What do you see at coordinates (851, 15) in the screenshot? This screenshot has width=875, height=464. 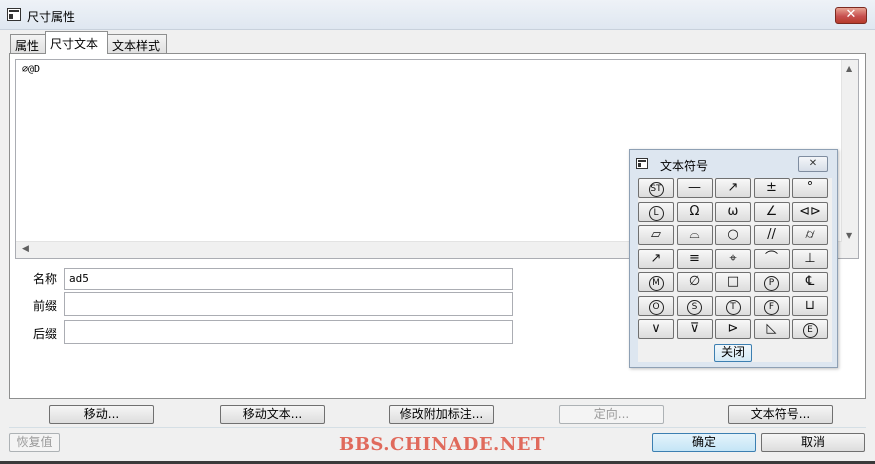 I see `window-close-button: ✕` at bounding box center [851, 15].